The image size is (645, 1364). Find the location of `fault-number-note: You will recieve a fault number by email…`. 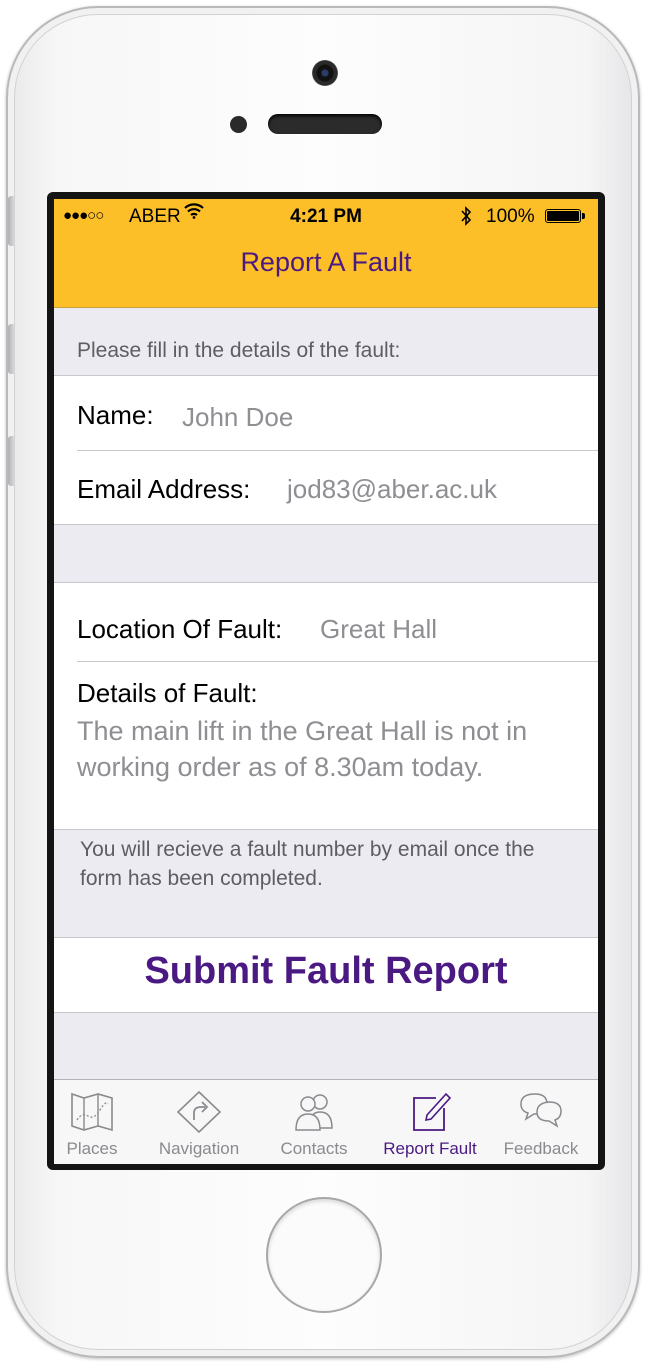

fault-number-note: You will recieve a fault number by email… is located at coordinates (307, 864).